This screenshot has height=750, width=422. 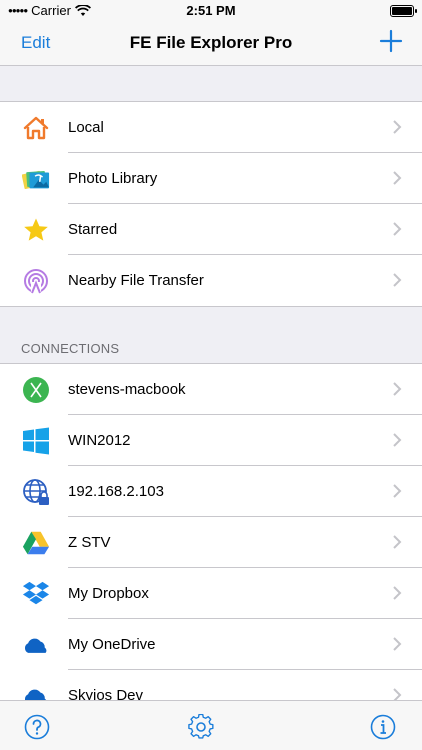 I want to click on list-item-label: Z STV, so click(x=245, y=542).